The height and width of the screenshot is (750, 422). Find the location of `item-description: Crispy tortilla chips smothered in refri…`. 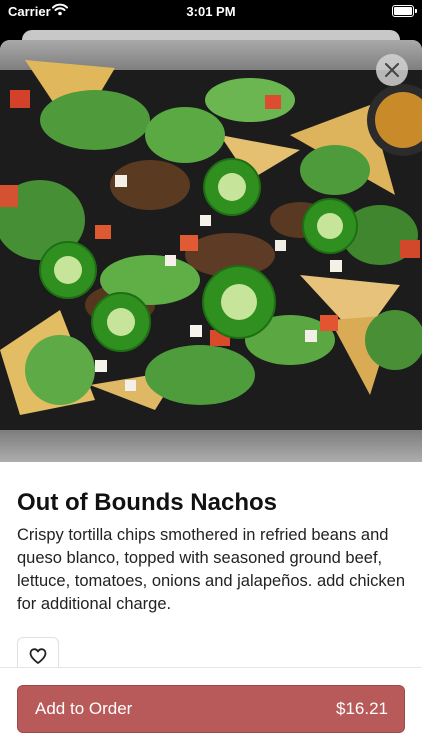

item-description: Crispy tortilla chips smothered in refri… is located at coordinates (211, 569).